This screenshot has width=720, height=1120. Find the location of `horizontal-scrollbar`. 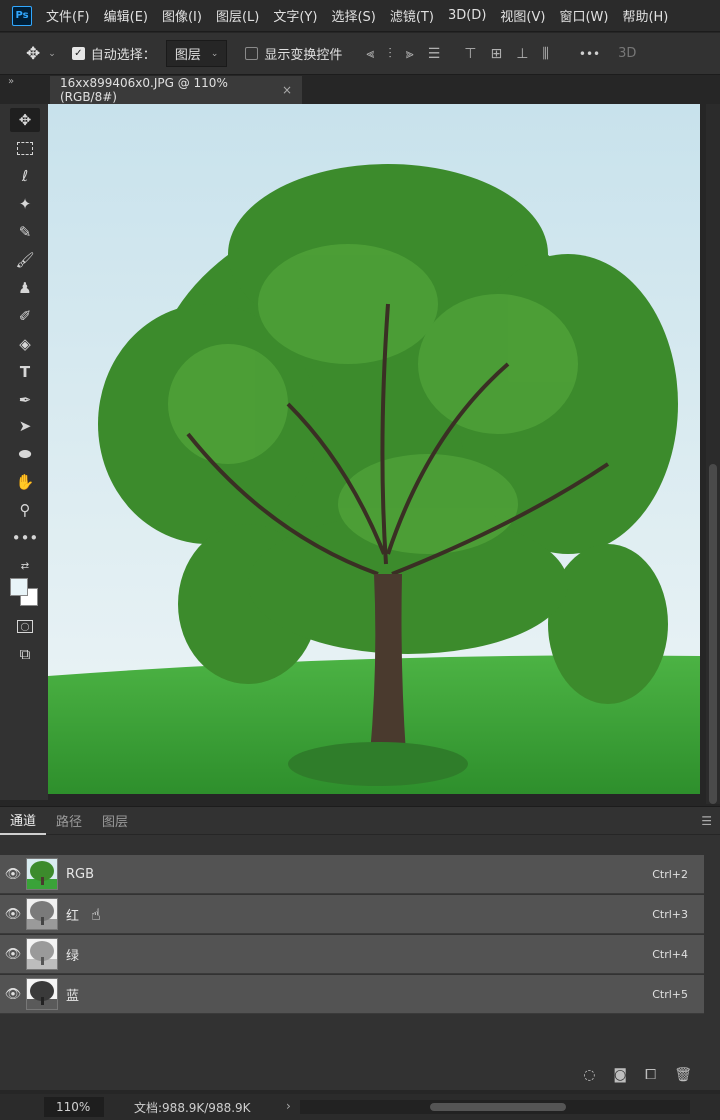

horizontal-scrollbar is located at coordinates (495, 1107).